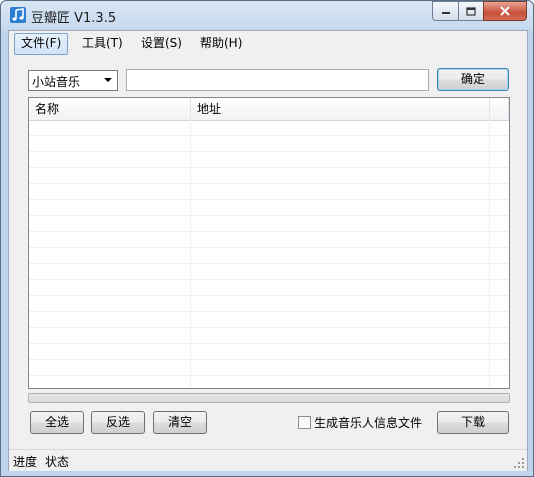 This screenshot has height=477, width=534. I want to click on window-title: 豆瓣匠 V1.3.5, so click(74, 18).